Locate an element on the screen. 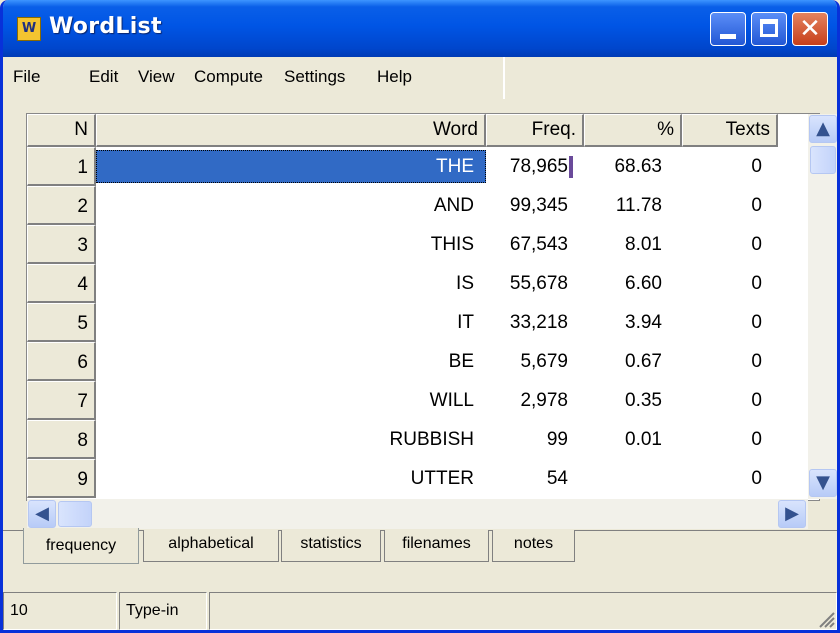 The image size is (840, 633). cell-percent: 3.94 is located at coordinates (633, 322).